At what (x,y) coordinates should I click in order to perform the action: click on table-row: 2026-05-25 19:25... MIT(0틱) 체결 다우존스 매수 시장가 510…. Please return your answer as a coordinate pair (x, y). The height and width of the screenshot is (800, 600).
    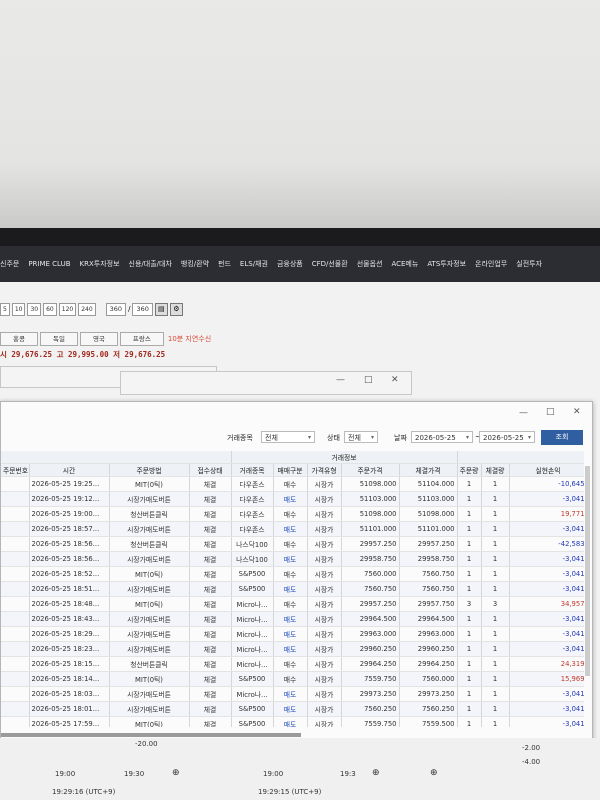
    Looking at the image, I should click on (292, 484).